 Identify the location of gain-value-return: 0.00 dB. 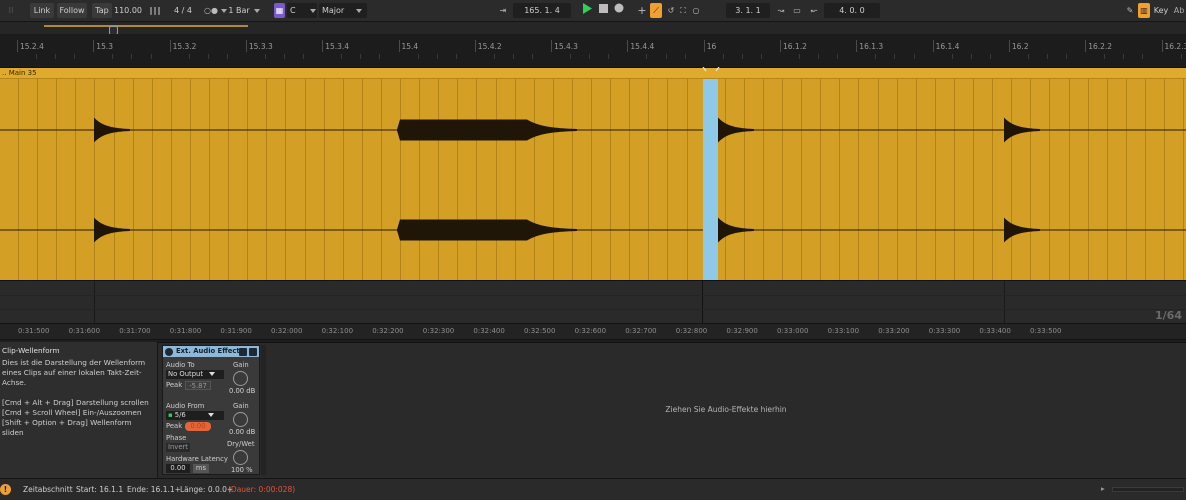
(242, 432).